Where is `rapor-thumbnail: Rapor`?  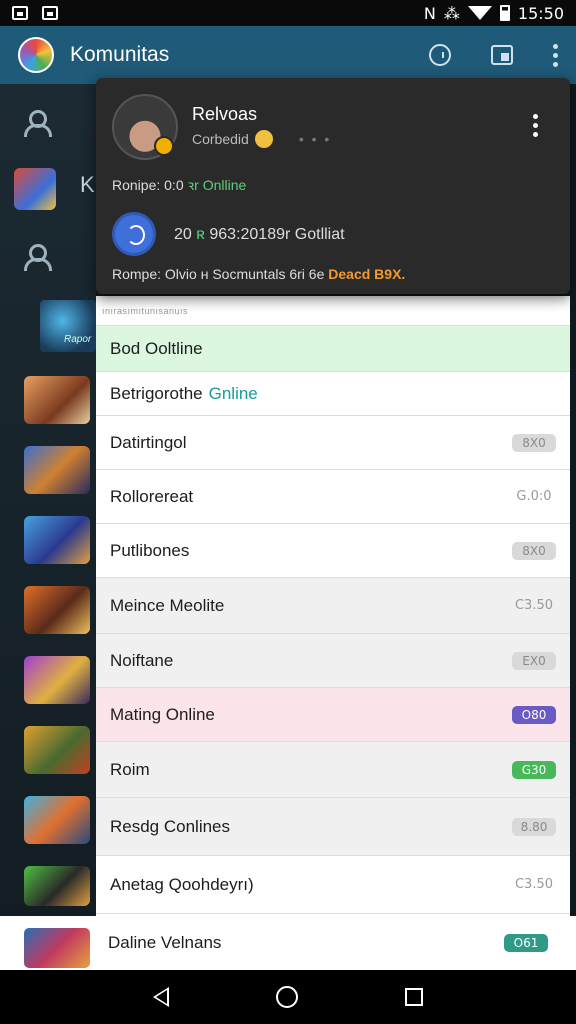
rapor-thumbnail: Rapor is located at coordinates (68, 326).